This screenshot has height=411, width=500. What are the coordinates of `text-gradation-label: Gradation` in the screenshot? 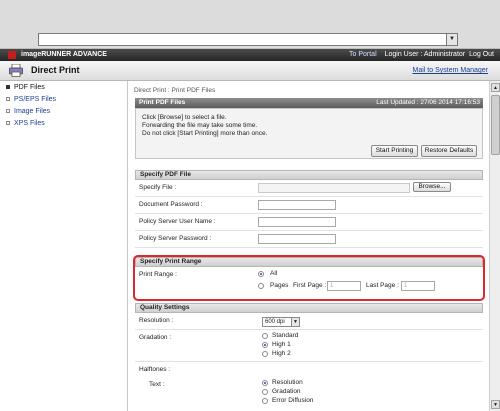 It's located at (286, 391).